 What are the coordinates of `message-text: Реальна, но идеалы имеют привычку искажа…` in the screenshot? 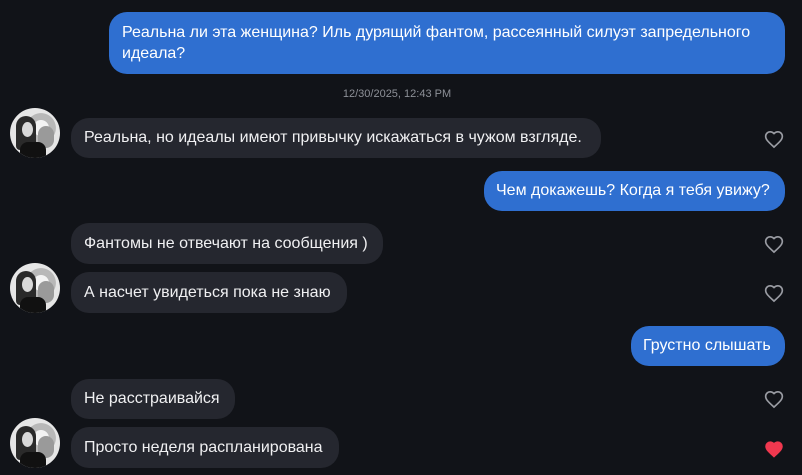 It's located at (333, 137).